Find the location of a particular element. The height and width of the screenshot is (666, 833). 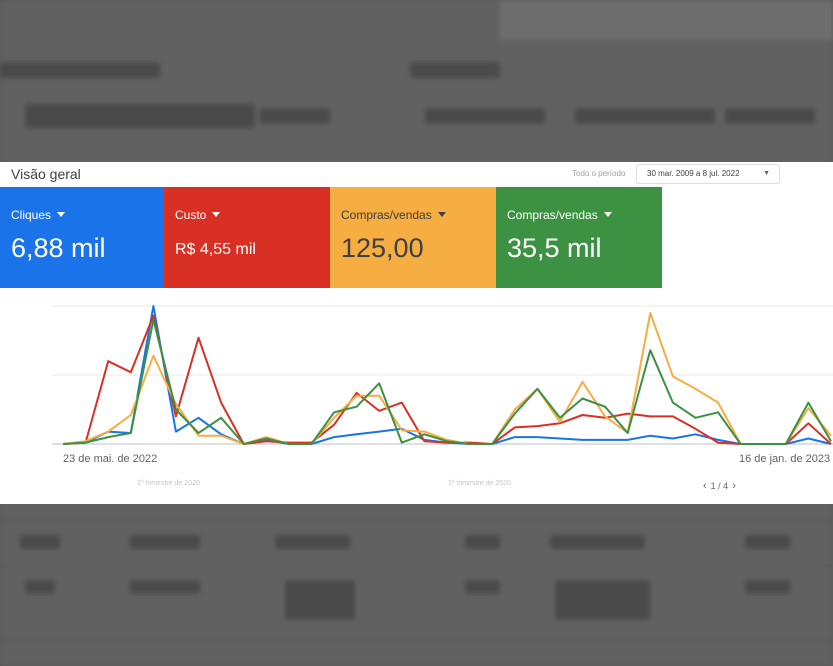

metric-card-purchases-value: Compras/vendas 35,5 mil is located at coordinates (579, 237).